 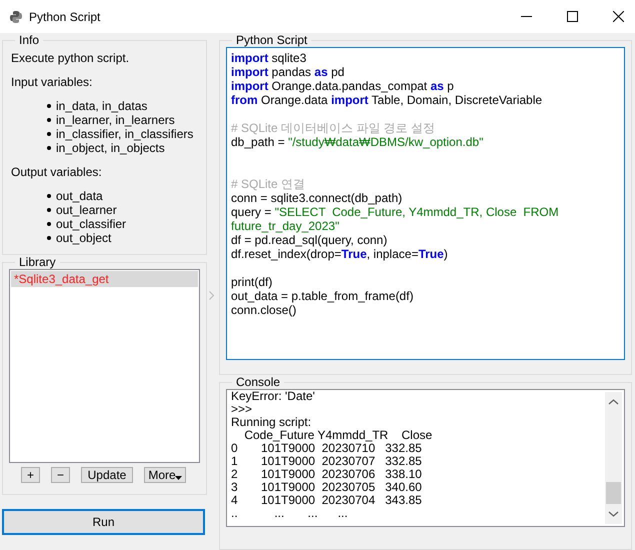 What do you see at coordinates (395, 212) in the screenshot?
I see `code-line: query = "SELECT Code_Future, Y4mmdd_TR, Close FROM` at bounding box center [395, 212].